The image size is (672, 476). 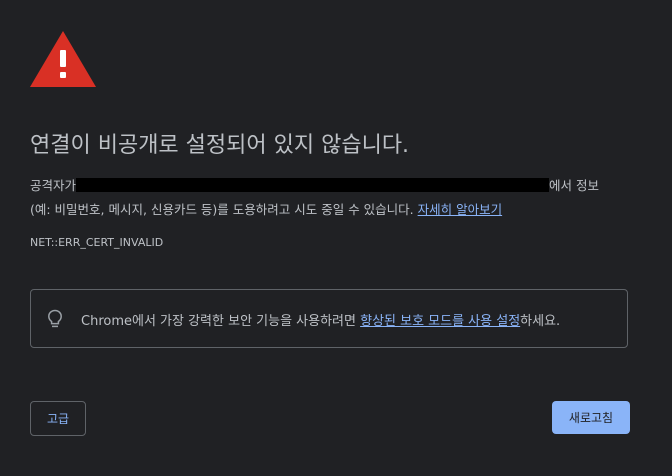 What do you see at coordinates (574, 185) in the screenshot?
I see `explanation-suffix: 에서 정보` at bounding box center [574, 185].